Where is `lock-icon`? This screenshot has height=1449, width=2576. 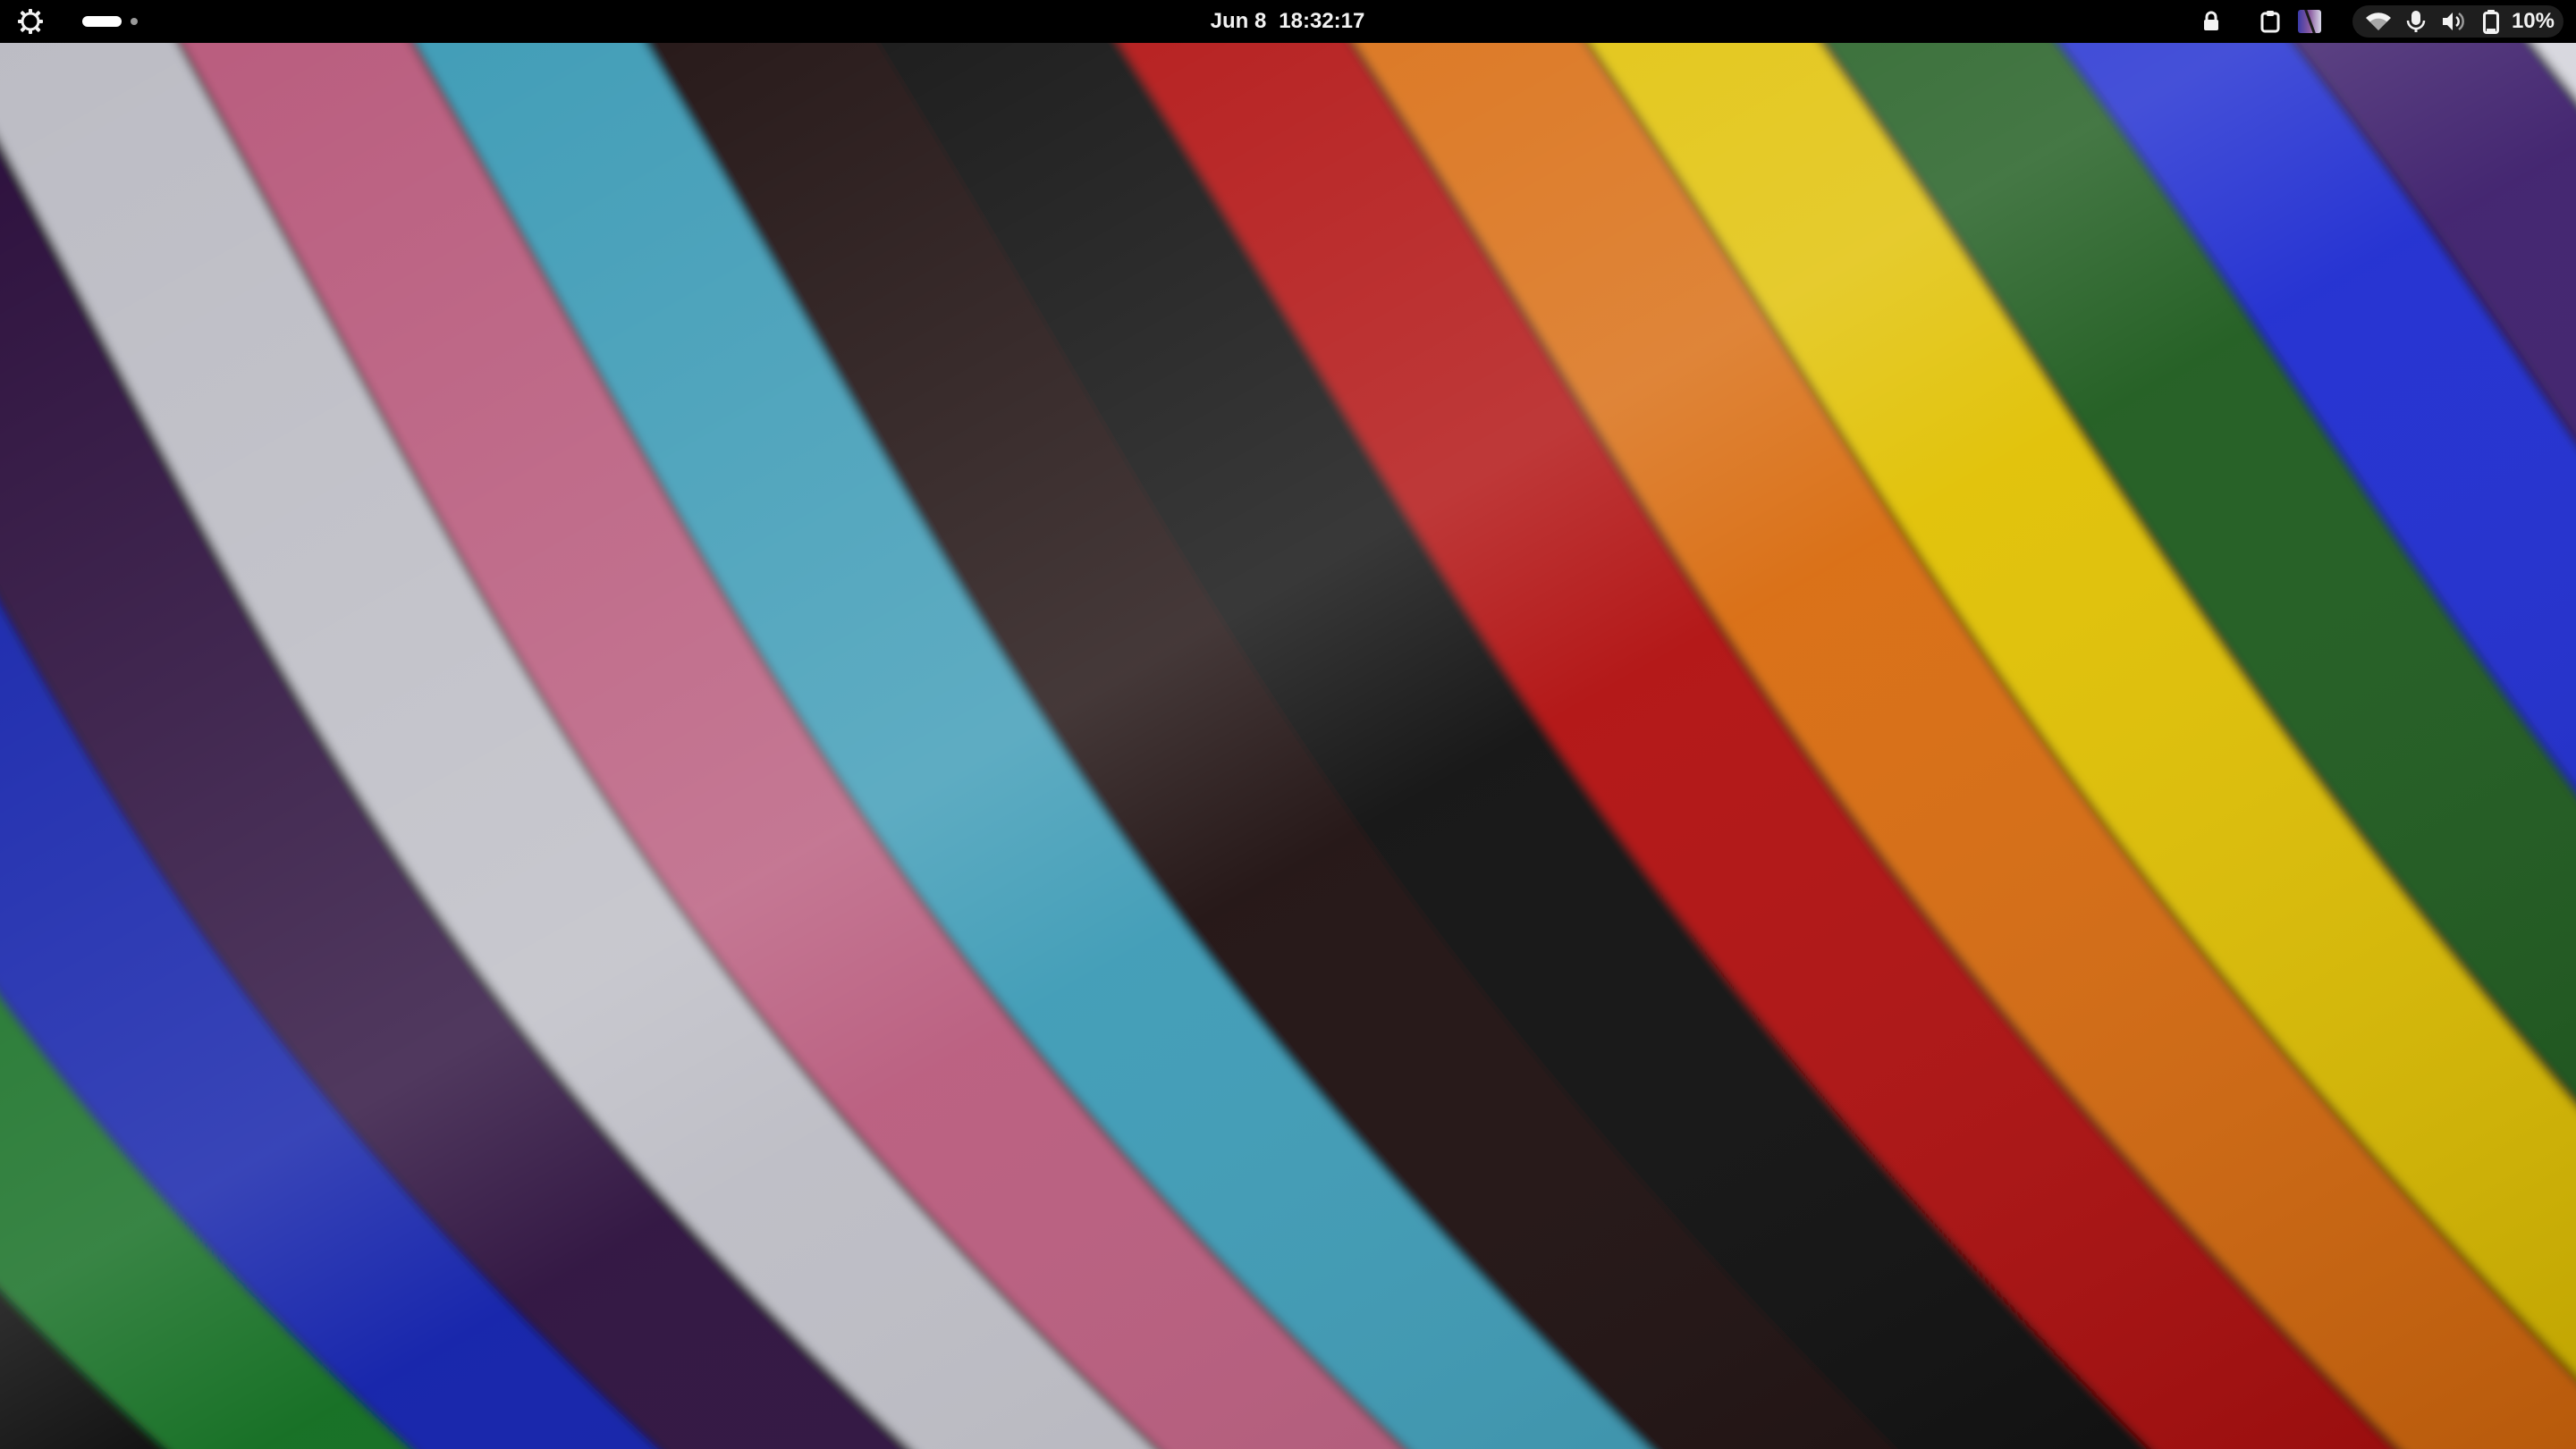 lock-icon is located at coordinates (2210, 20).